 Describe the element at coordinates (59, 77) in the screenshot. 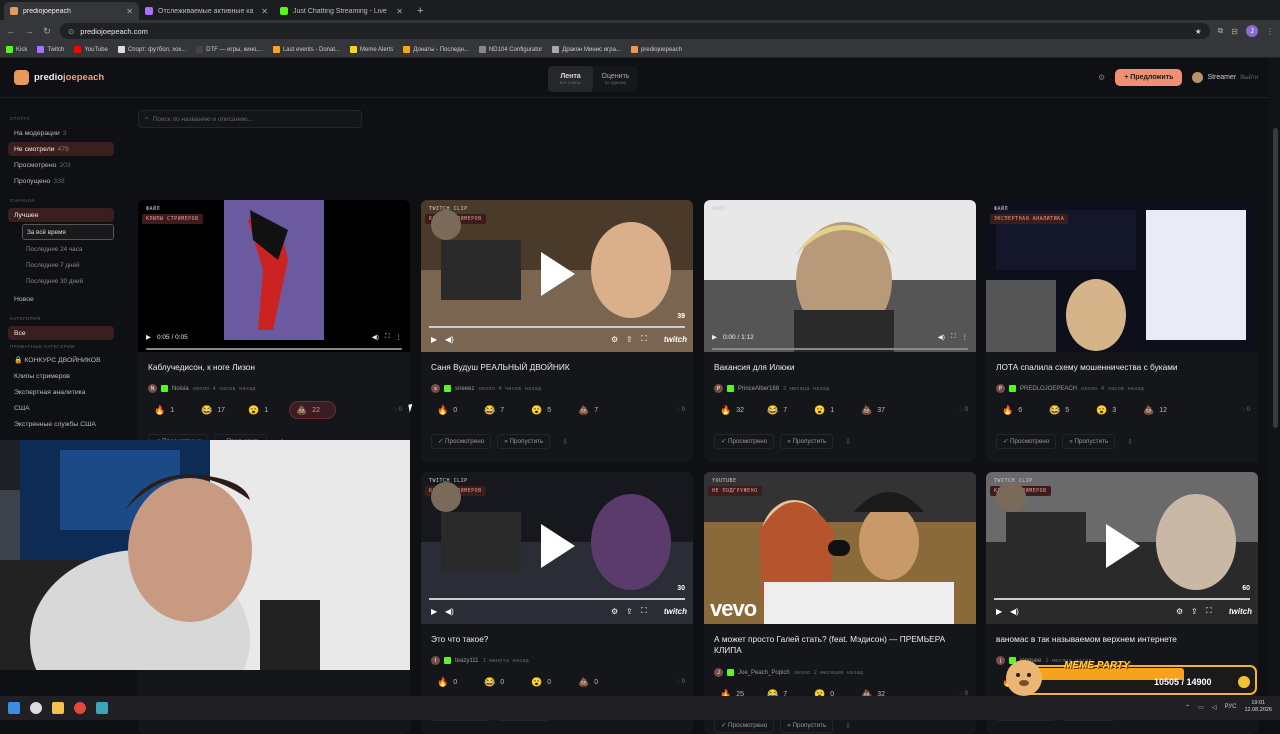

I see `site-logo: predio joepeach` at that location.